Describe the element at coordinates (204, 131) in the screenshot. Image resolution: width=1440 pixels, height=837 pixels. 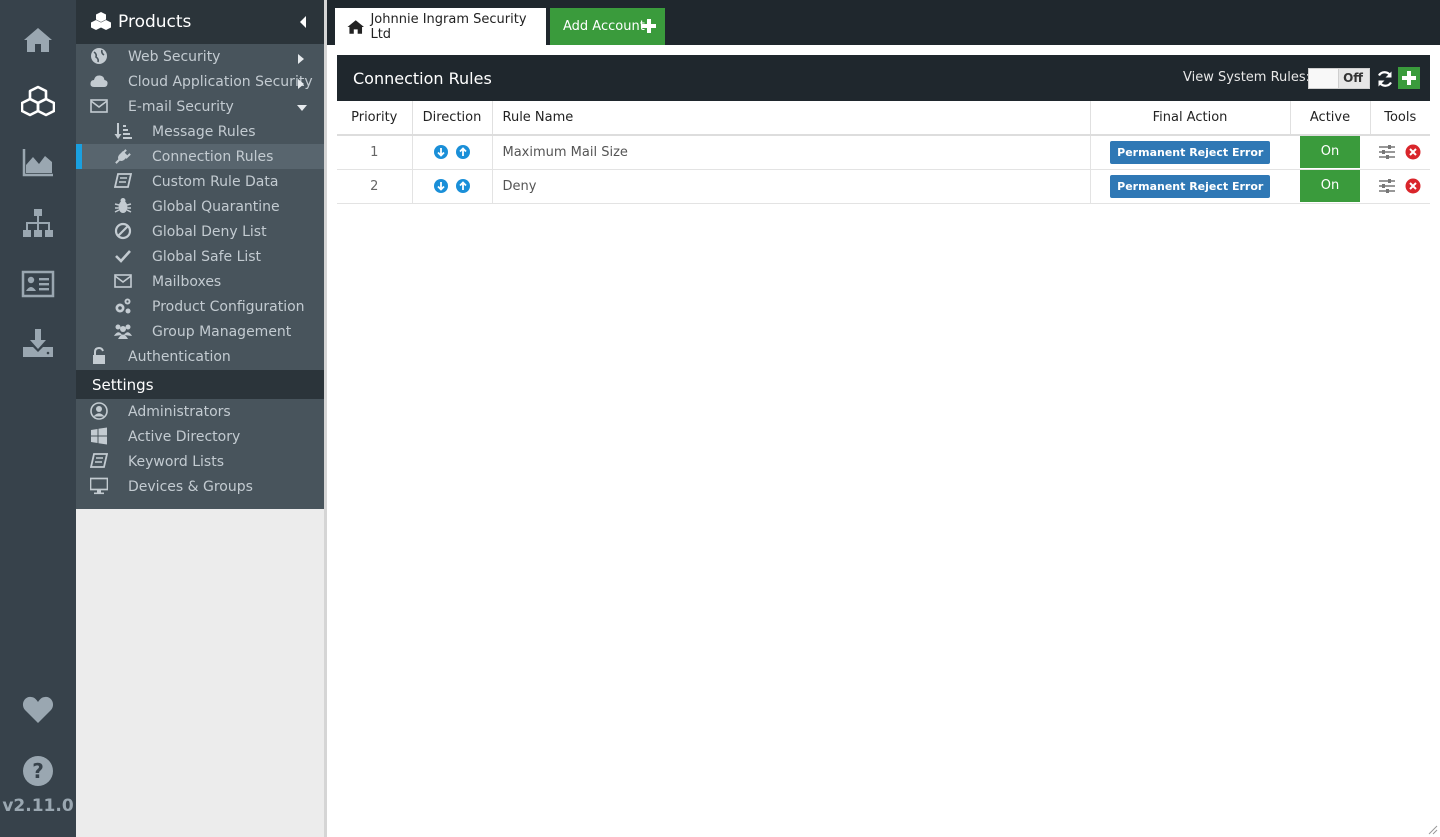
I see `sidebar-item-label: Message Rules` at that location.